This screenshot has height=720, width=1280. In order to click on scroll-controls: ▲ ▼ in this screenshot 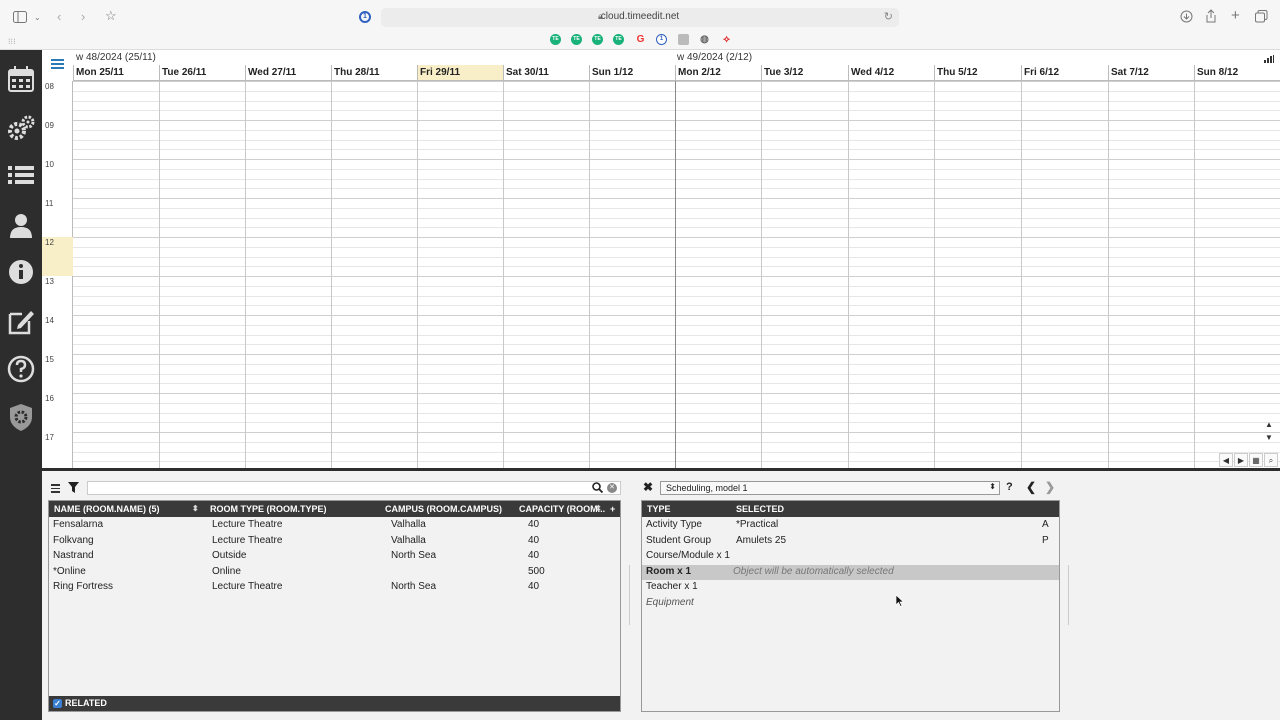, I will do `click(1269, 431)`.